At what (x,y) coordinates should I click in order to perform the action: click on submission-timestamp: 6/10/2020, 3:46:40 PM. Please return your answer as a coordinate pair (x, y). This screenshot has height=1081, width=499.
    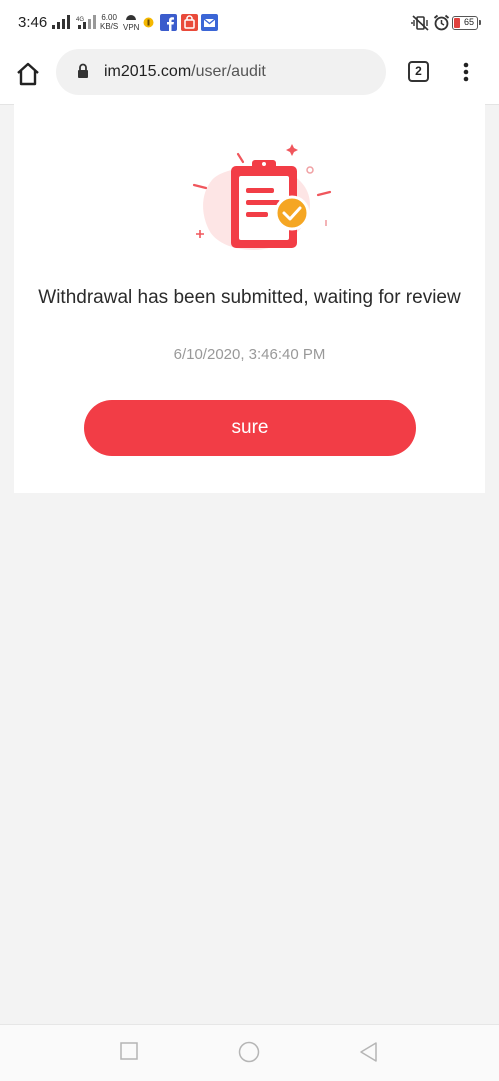
    Looking at the image, I should click on (249, 354).